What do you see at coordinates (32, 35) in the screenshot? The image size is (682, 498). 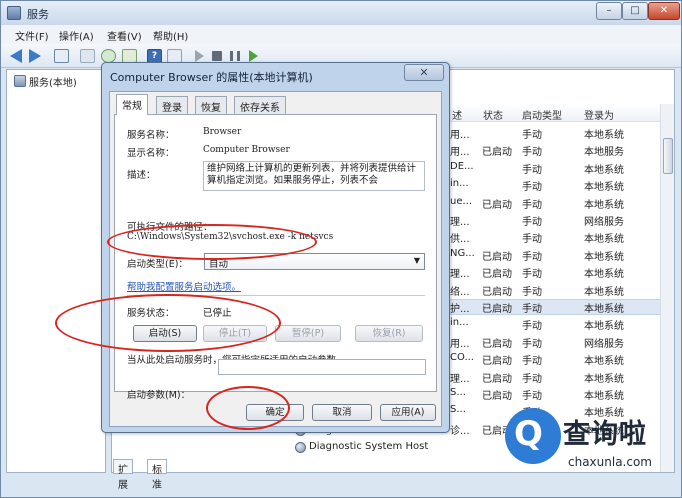 I see `menu-file: 文件(F)` at bounding box center [32, 35].